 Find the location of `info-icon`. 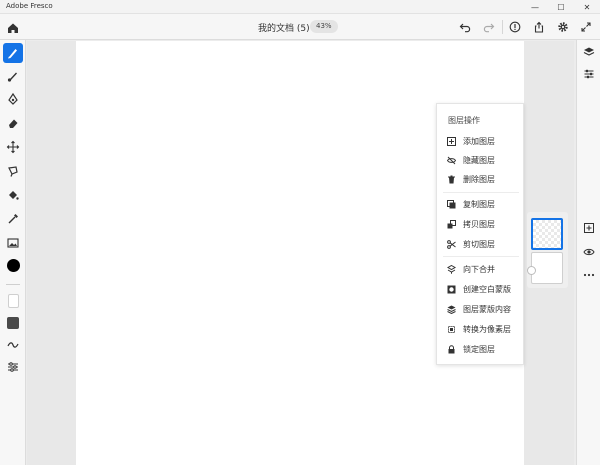

info-icon is located at coordinates (515, 27).